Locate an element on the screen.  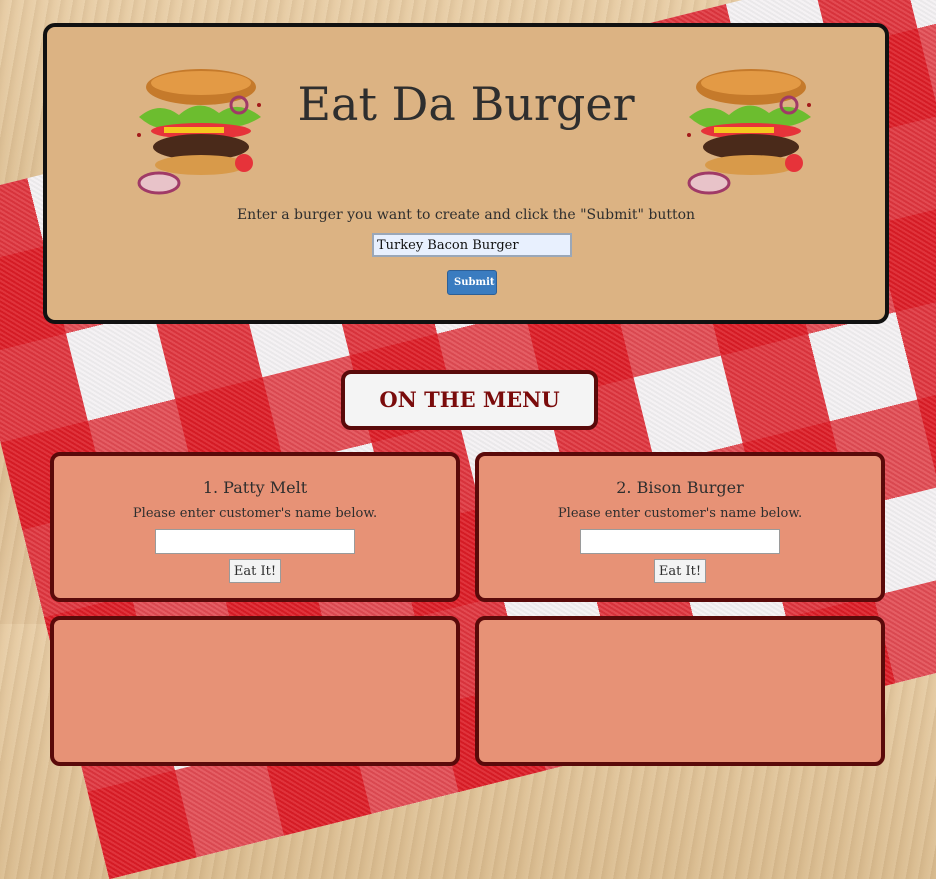
menu-heading: ON THE MENU is located at coordinates (469, 400).